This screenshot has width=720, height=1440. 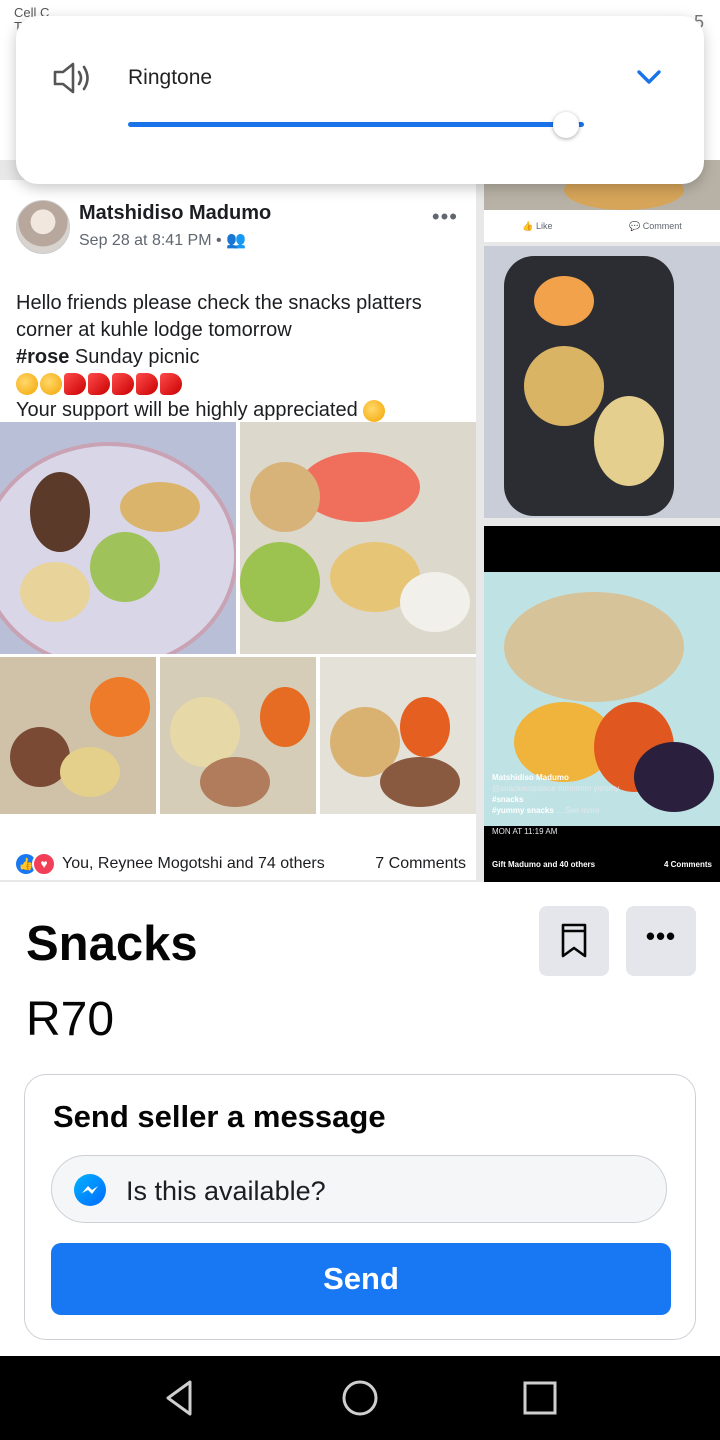 I want to click on volume-slider-track, so click(x=356, y=124).